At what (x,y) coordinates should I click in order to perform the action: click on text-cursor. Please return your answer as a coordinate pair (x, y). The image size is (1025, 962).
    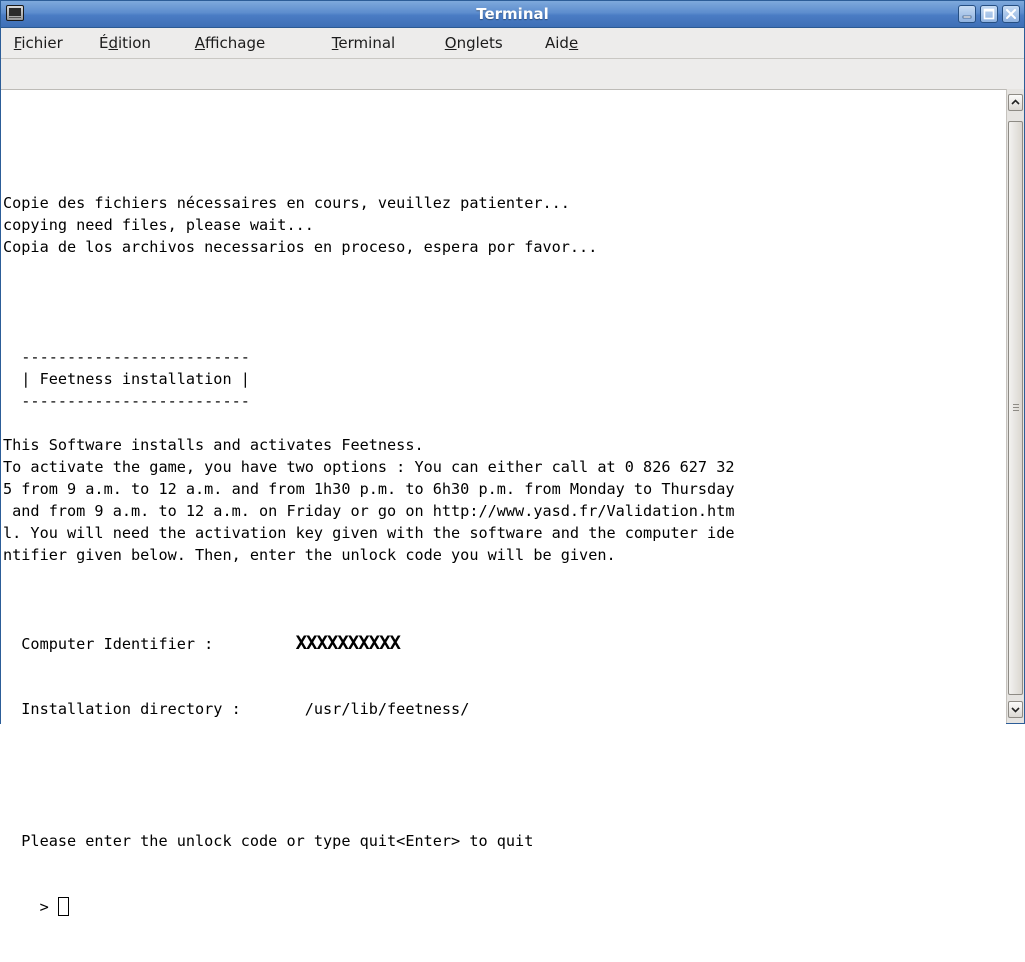
    Looking at the image, I should click on (63, 906).